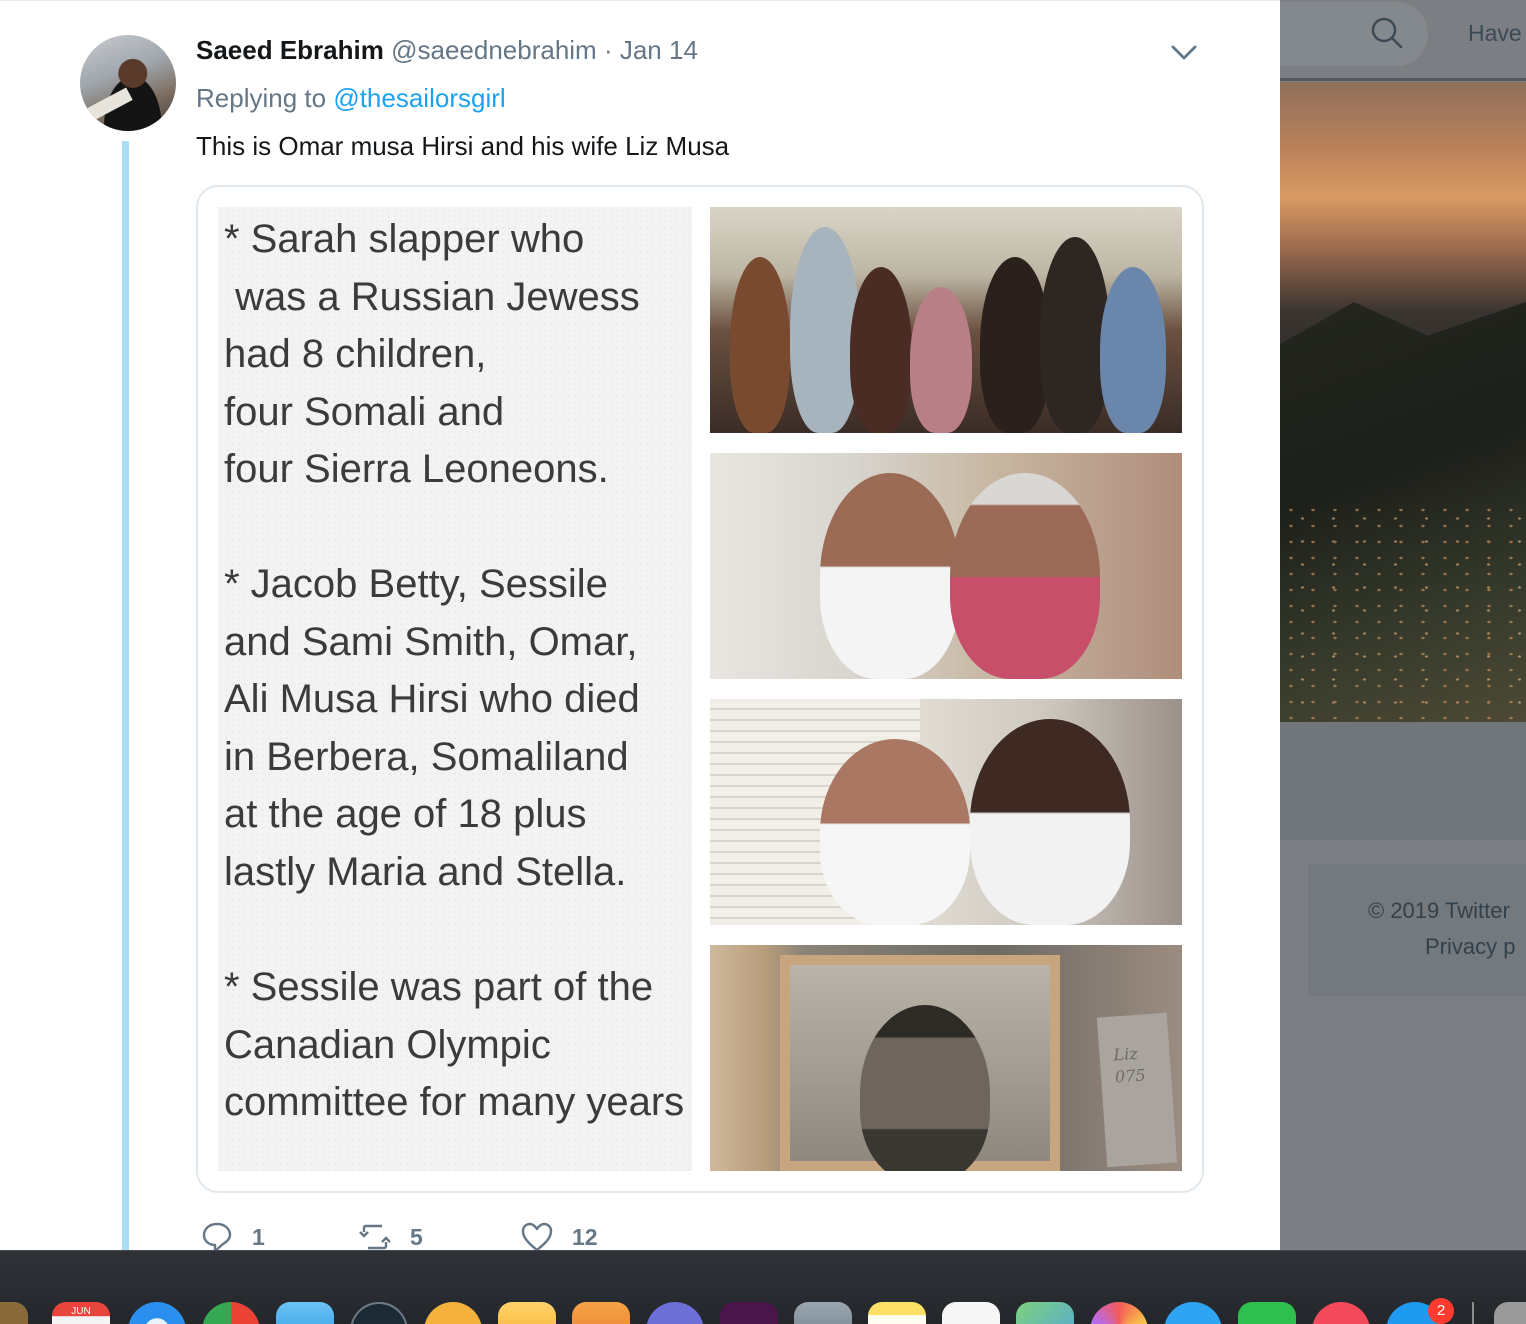  Describe the element at coordinates (1267, 1313) in the screenshot. I see `facetime-icon` at that location.